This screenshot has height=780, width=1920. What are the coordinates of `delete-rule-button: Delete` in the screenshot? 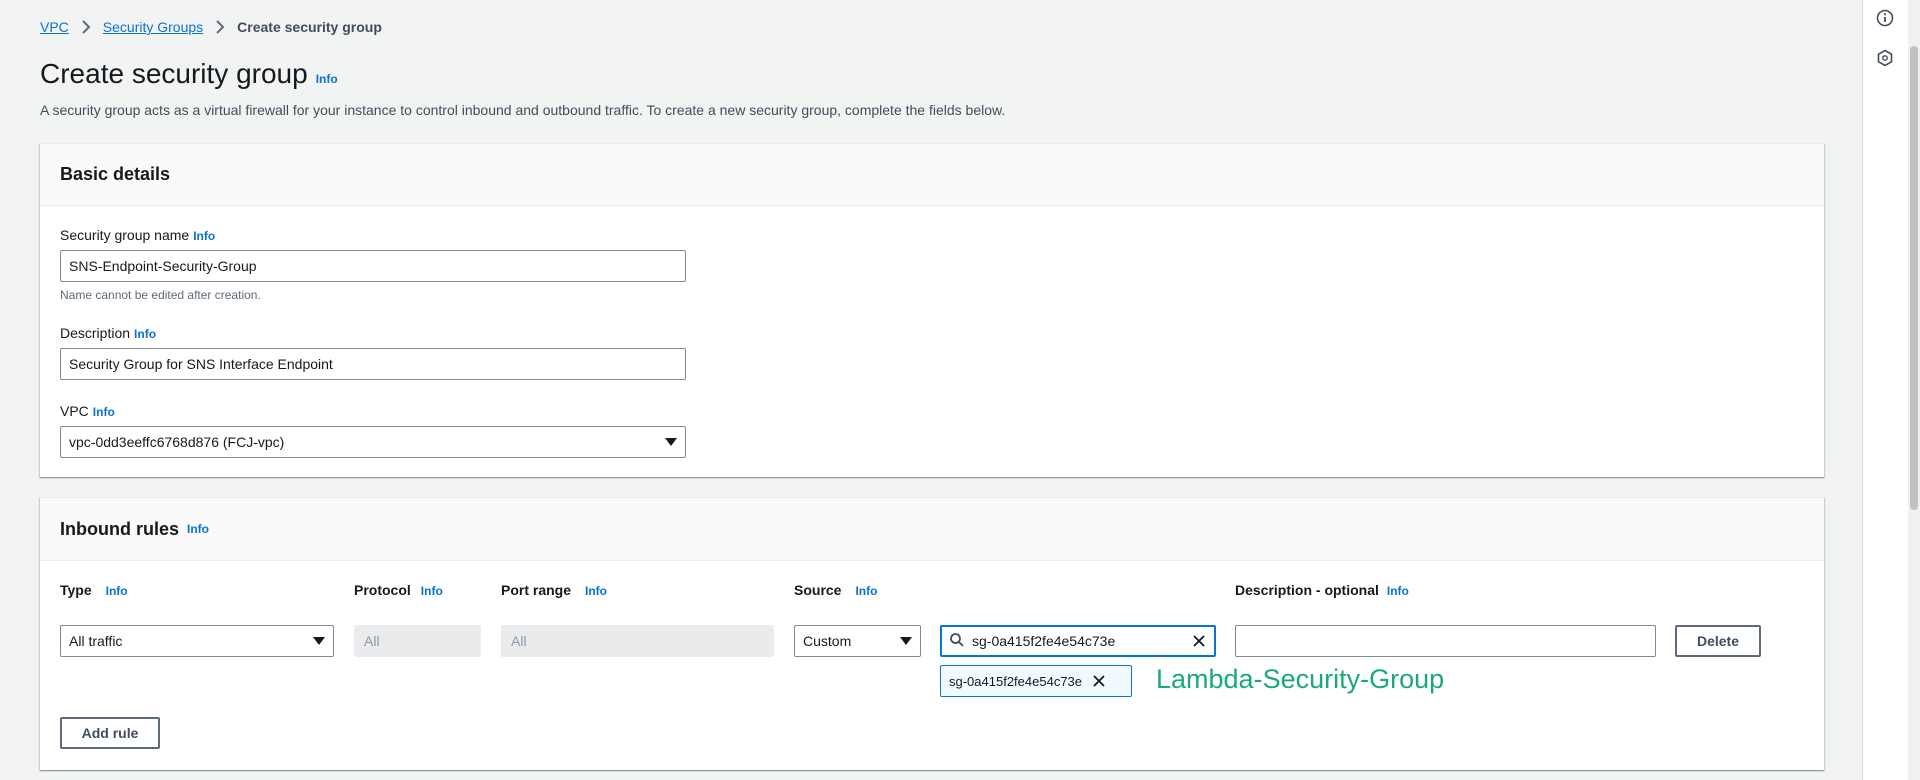 It's located at (1718, 641).